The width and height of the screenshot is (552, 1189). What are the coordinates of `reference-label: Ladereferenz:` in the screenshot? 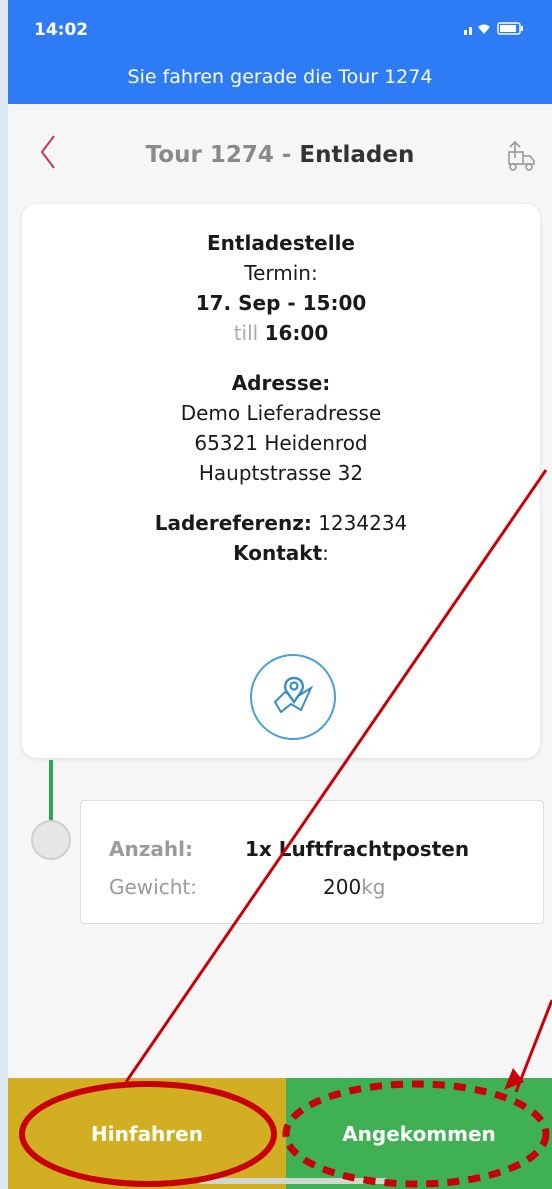 It's located at (233, 523).